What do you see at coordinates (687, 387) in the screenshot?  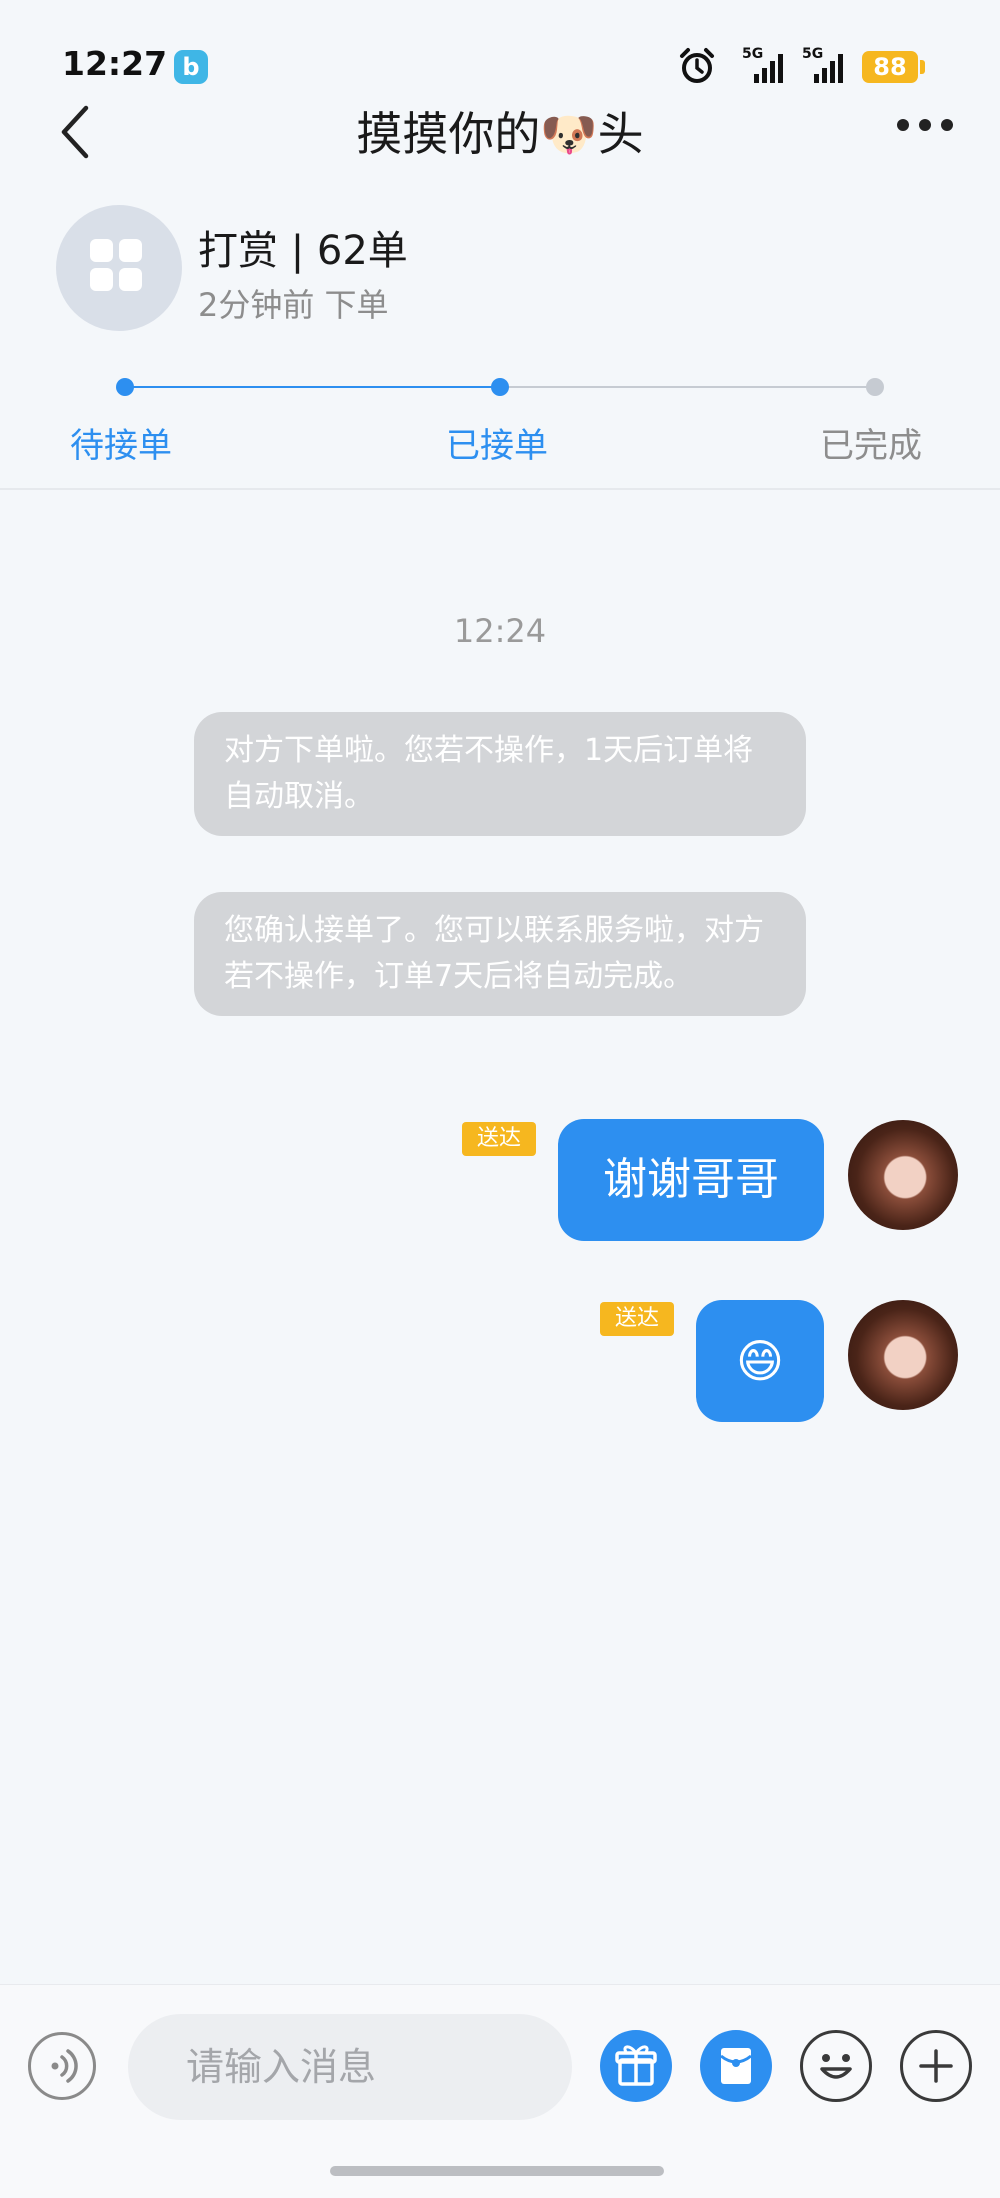 I see `progress-line-pending` at bounding box center [687, 387].